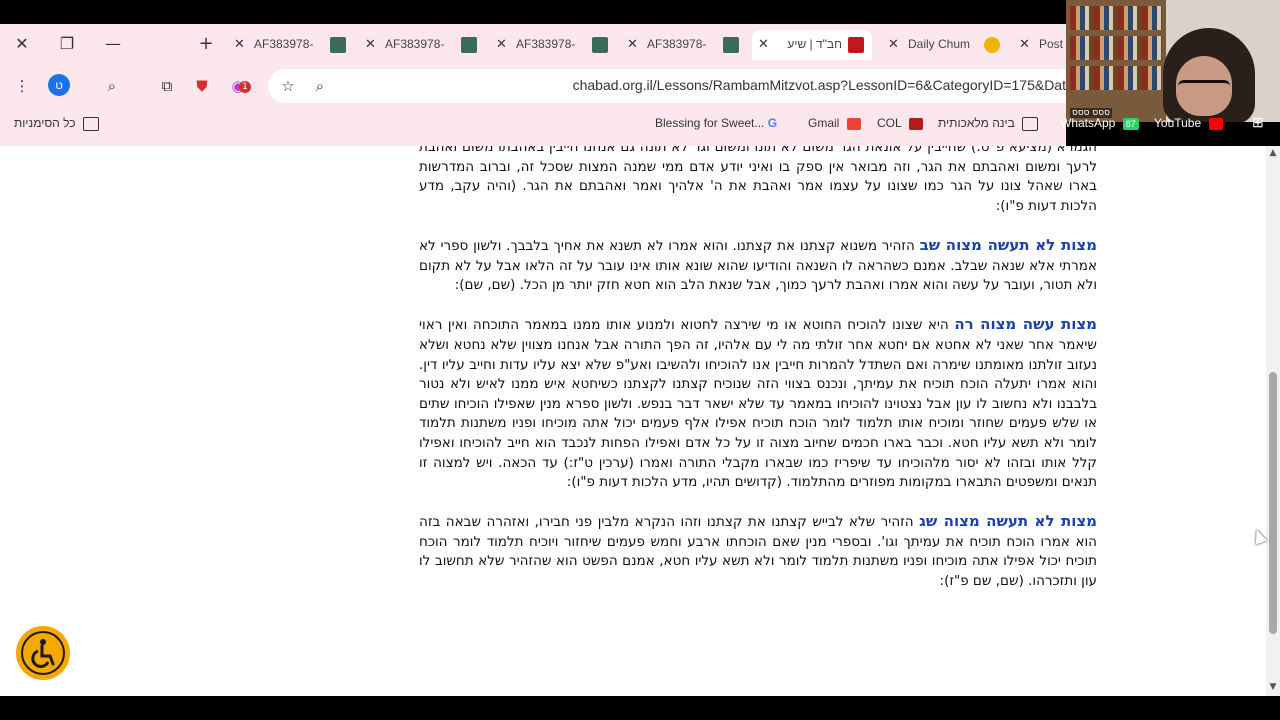  What do you see at coordinates (716, 123) in the screenshot?
I see `bookmark-blessing: Blessing for Sweet... G` at bounding box center [716, 123].